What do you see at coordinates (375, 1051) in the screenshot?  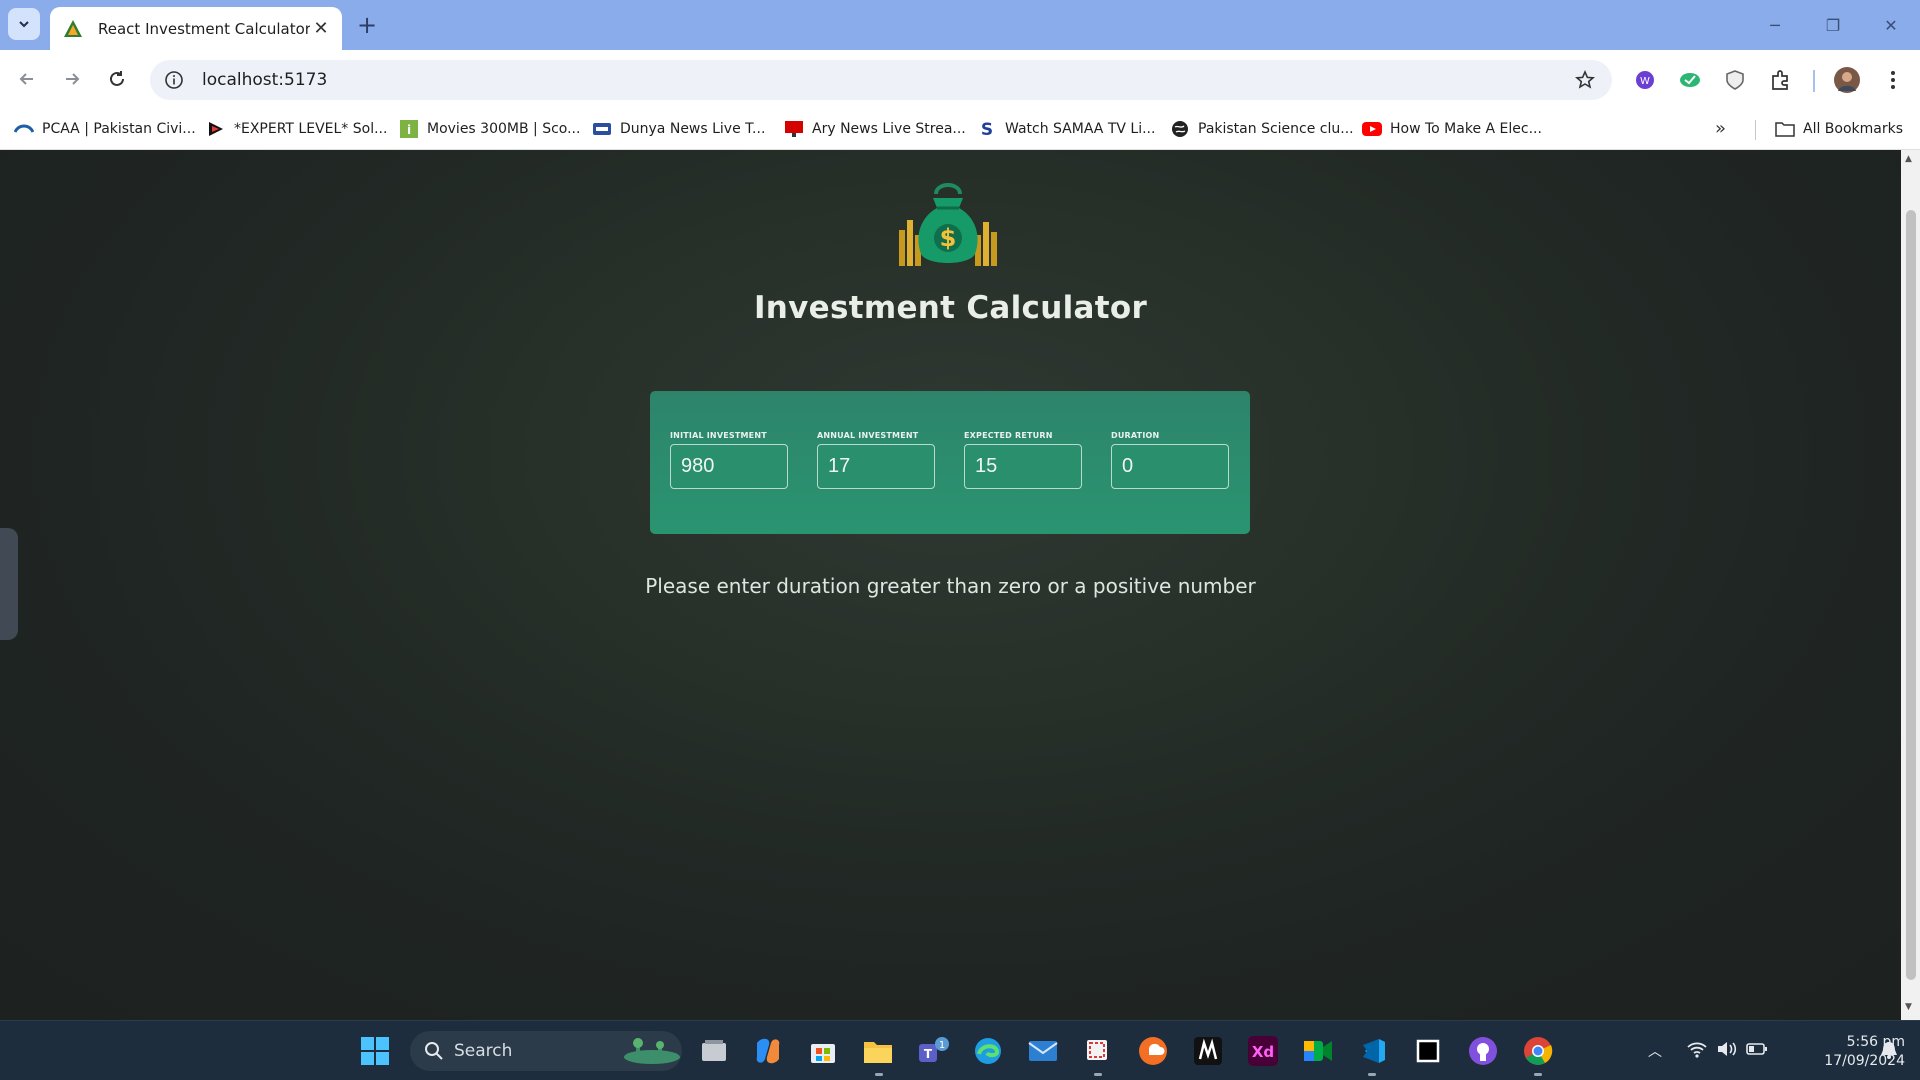 I see `windows-start-icon` at bounding box center [375, 1051].